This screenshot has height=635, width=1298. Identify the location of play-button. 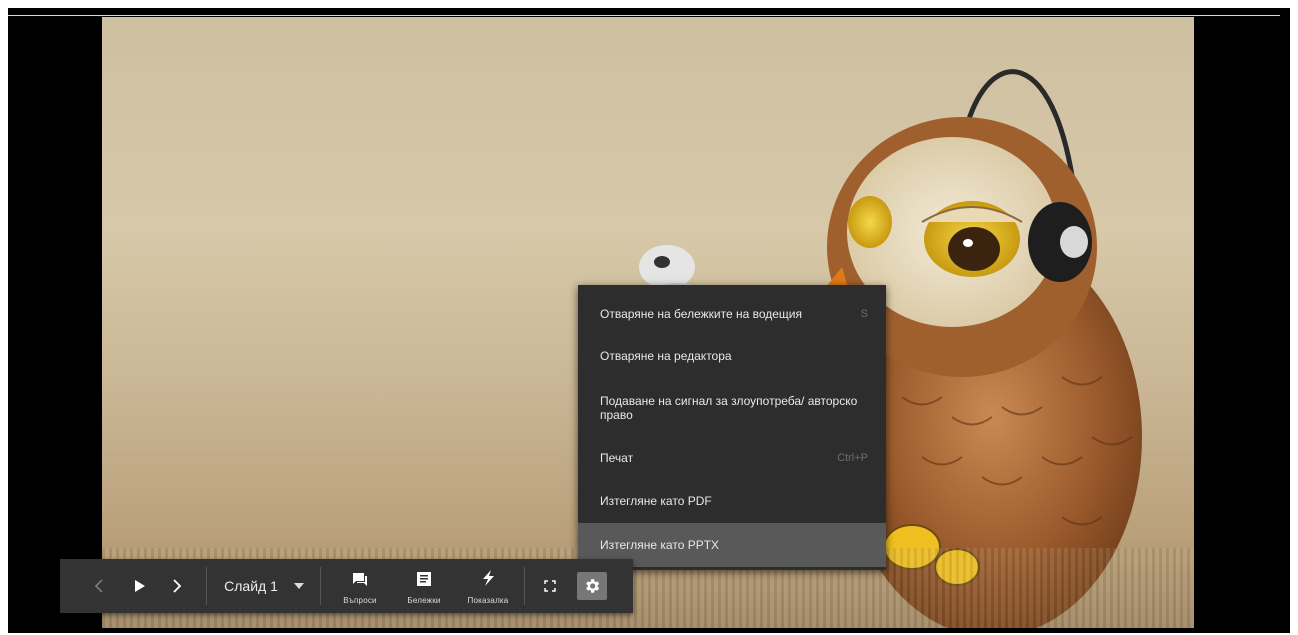
(140, 586).